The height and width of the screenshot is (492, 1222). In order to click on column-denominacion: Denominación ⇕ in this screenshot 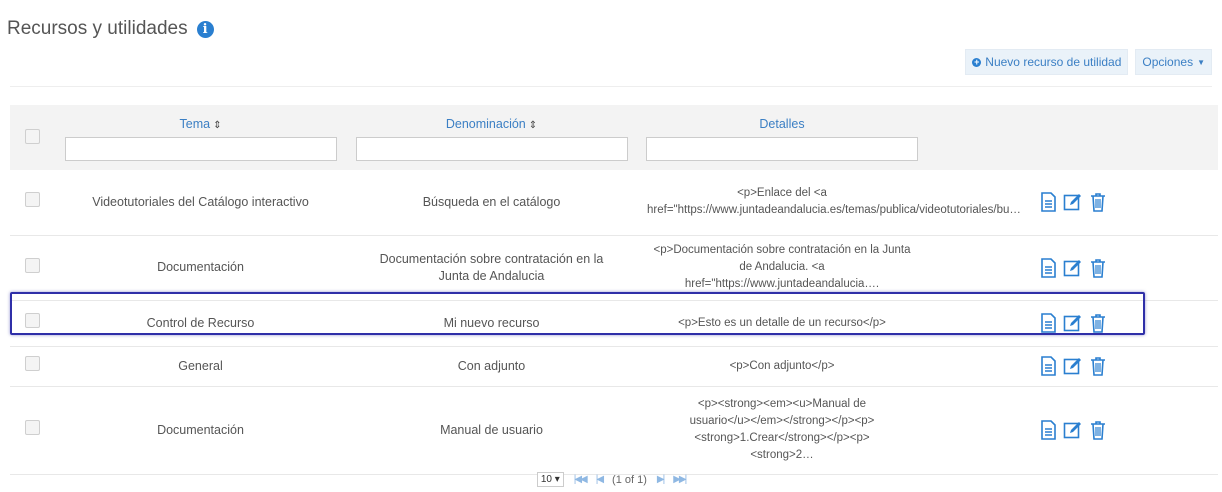, I will do `click(491, 137)`.